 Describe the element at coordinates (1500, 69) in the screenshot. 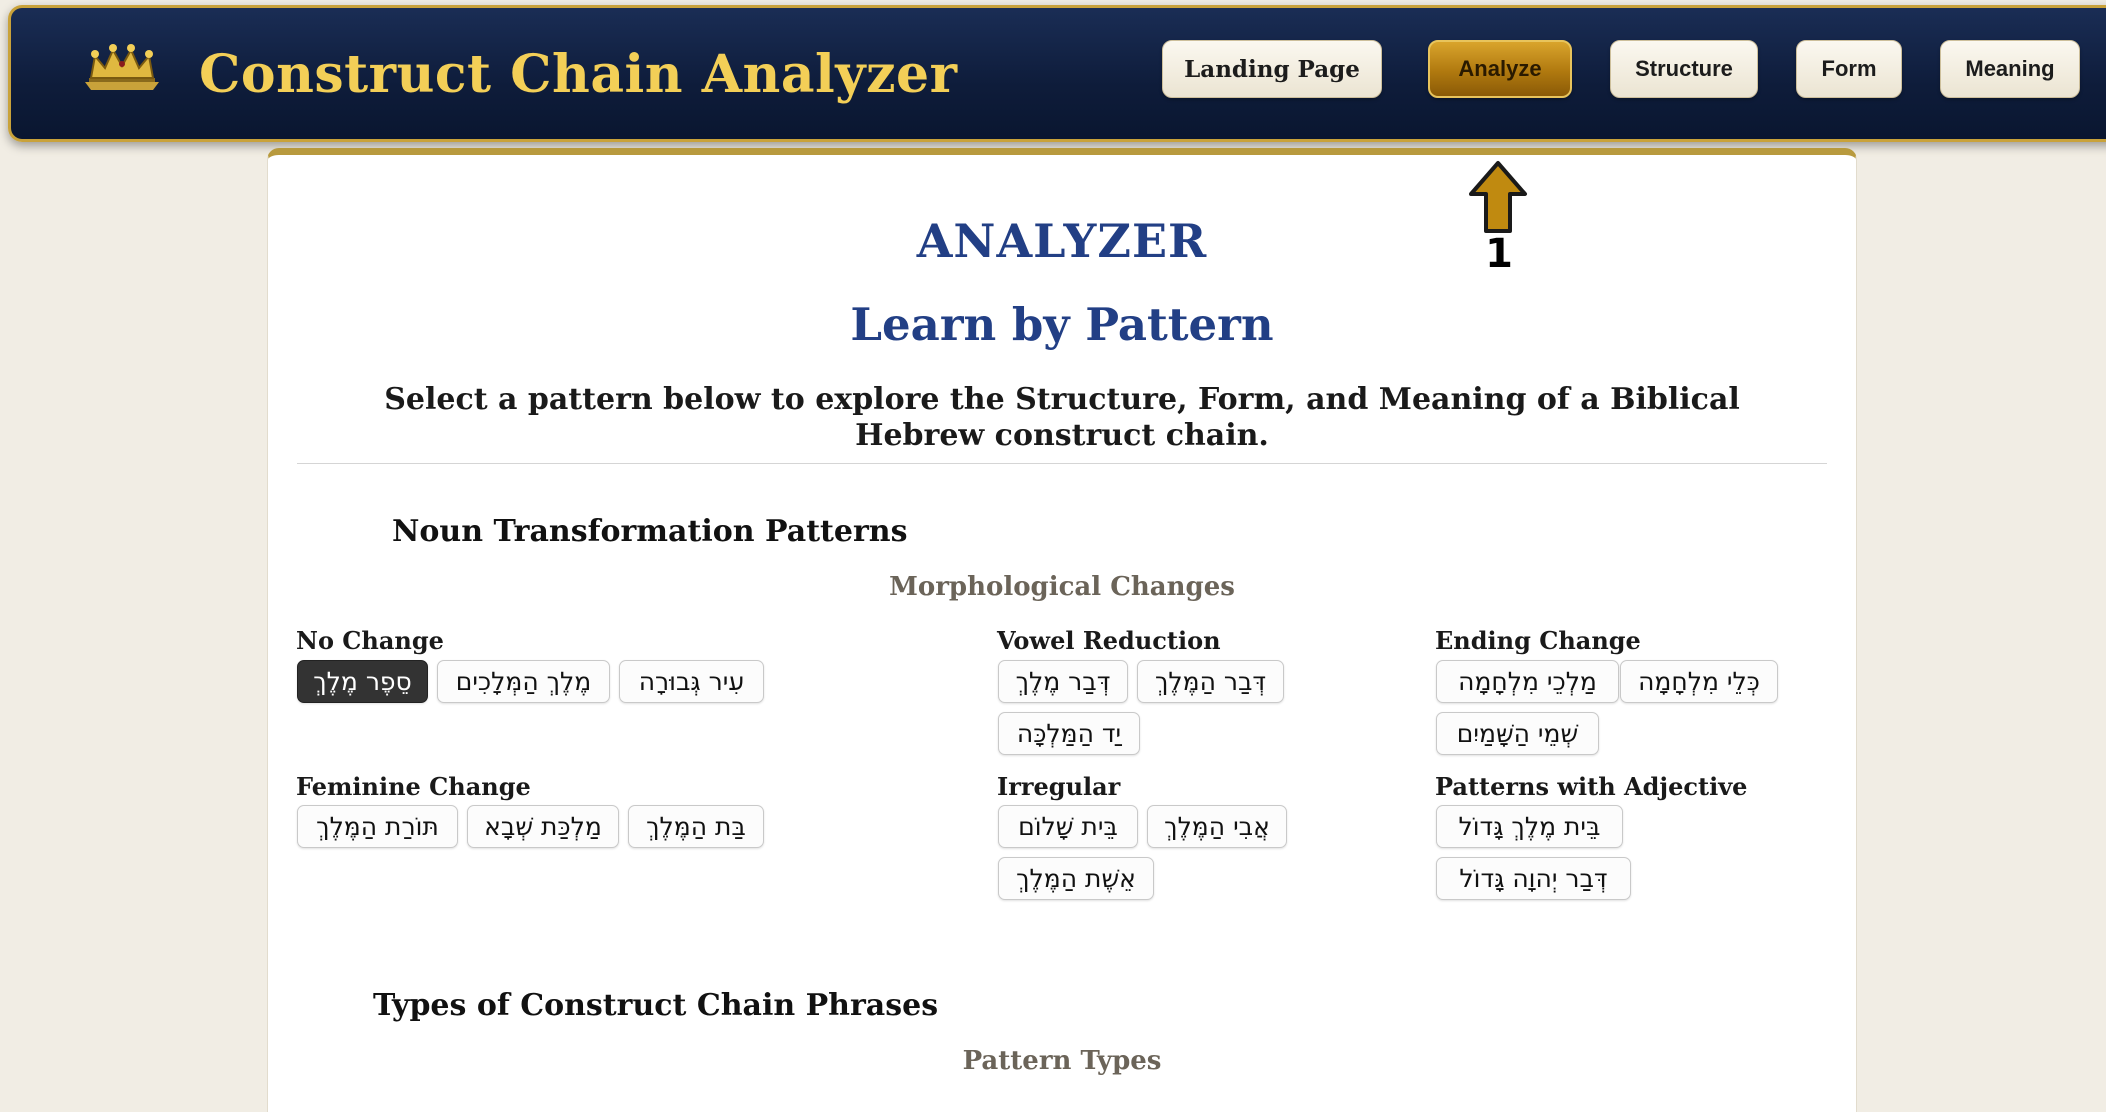

I see `nav-analyze-button: Analyze` at that location.